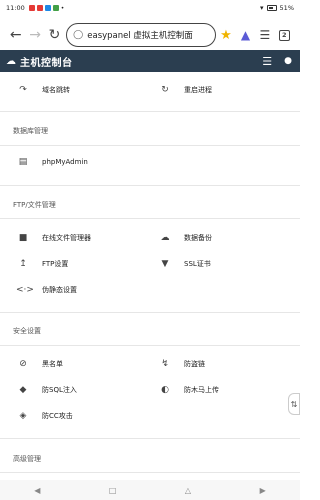 The height and width of the screenshot is (500, 320). I want to click on browser-toolbar: ← → ↻ ◯ easypanel 虚拟主机控制面 ★ ▲ ☰ 2, so click(150, 35).